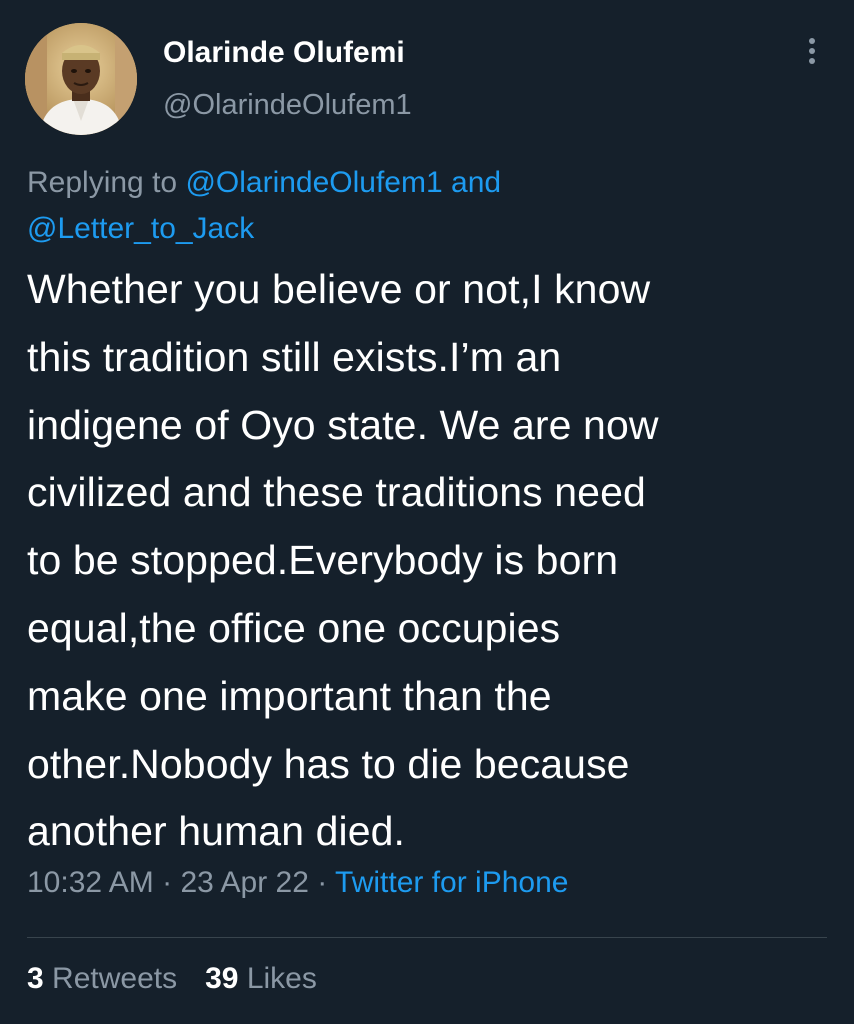  I want to click on tweet-date: 23 Apr 22, so click(244, 882).